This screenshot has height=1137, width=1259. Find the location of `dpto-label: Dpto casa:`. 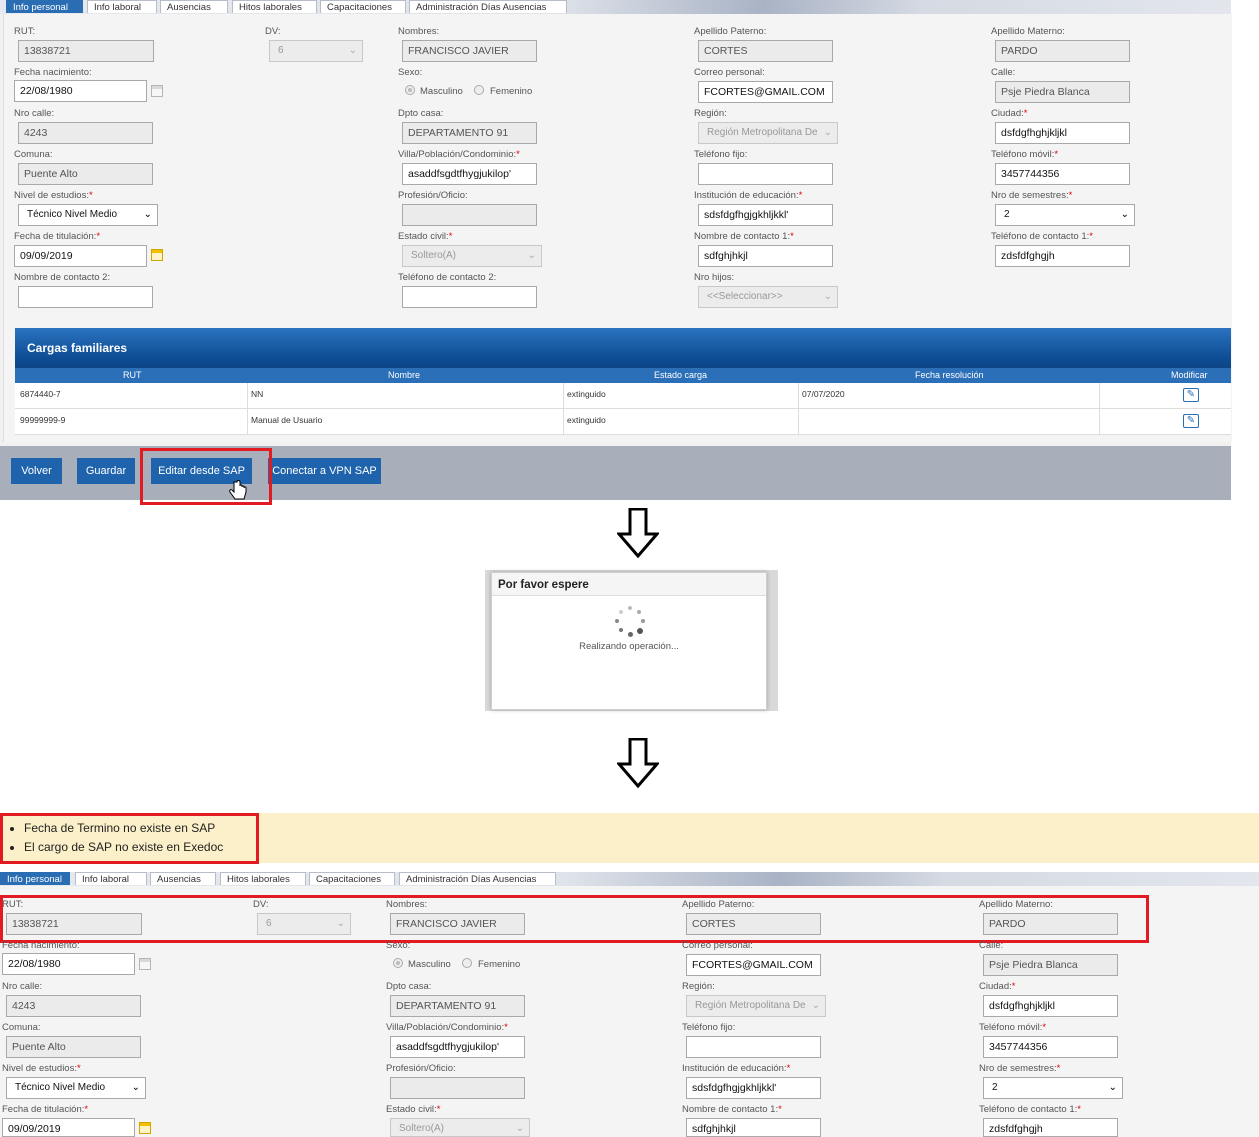

dpto-label: Dpto casa: is located at coordinates (409, 986).